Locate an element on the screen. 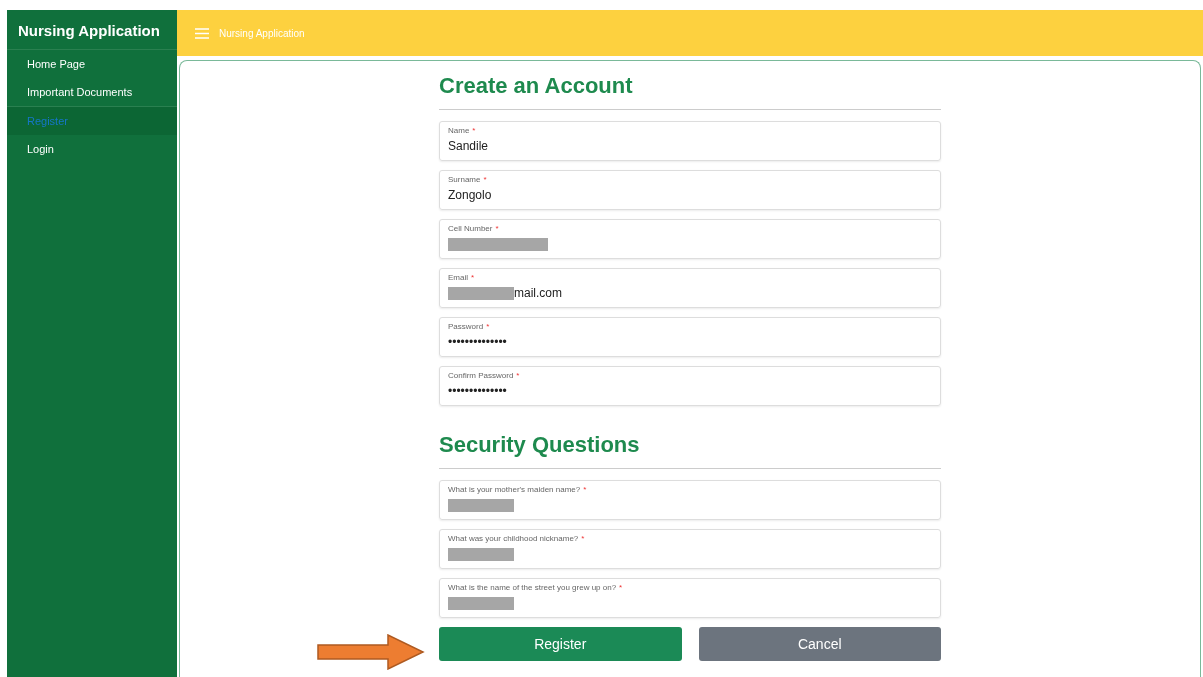  input-field: What is your mother's maiden name? * is located at coordinates (690, 500).